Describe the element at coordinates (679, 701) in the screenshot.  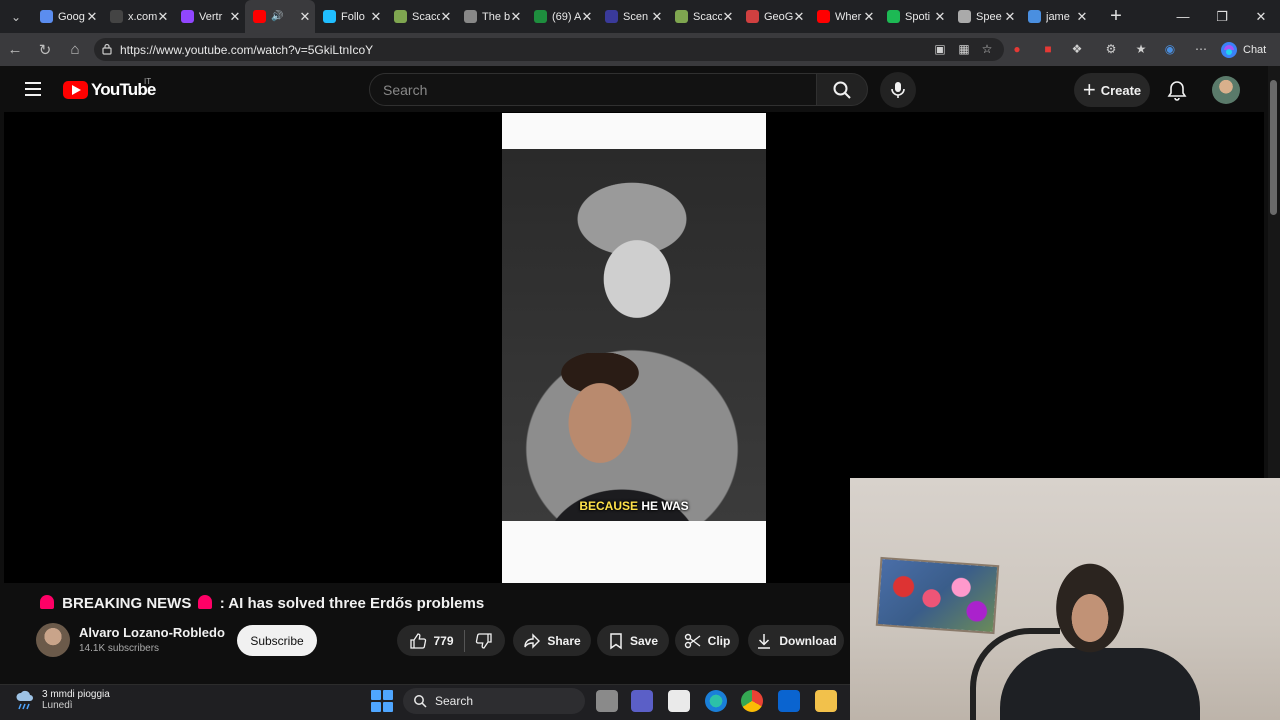
I see `microsoft-store-icon` at that location.